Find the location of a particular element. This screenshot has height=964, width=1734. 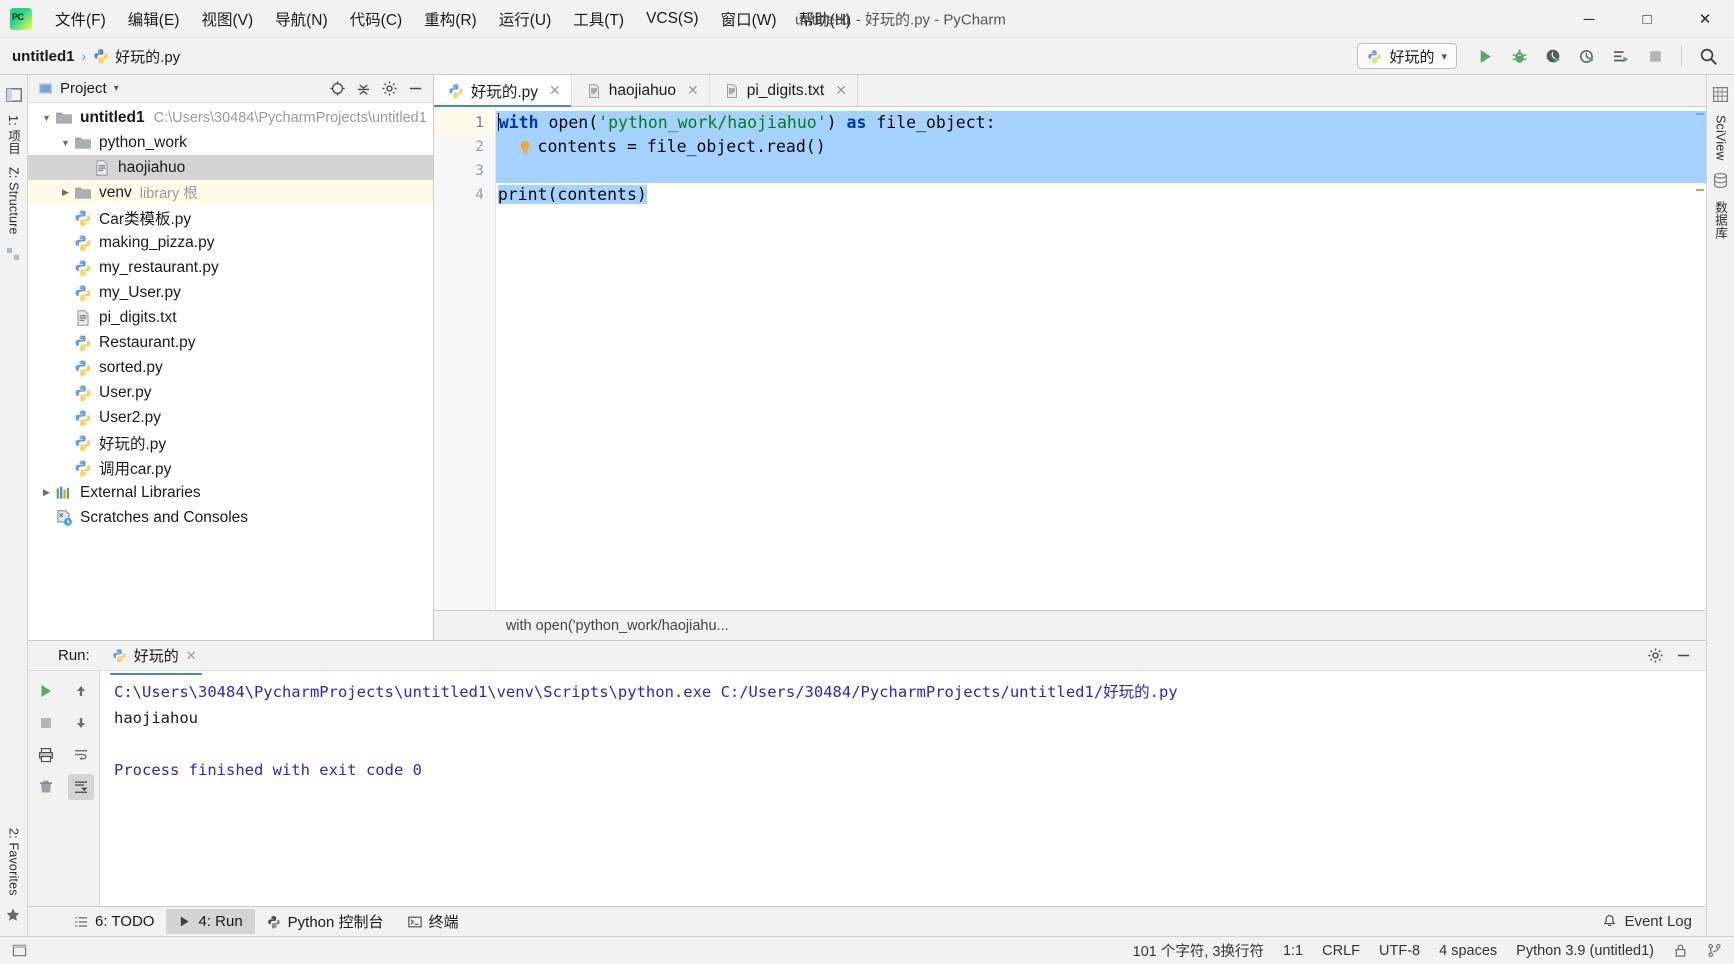

select-opened-file-icon is located at coordinates (338, 89).